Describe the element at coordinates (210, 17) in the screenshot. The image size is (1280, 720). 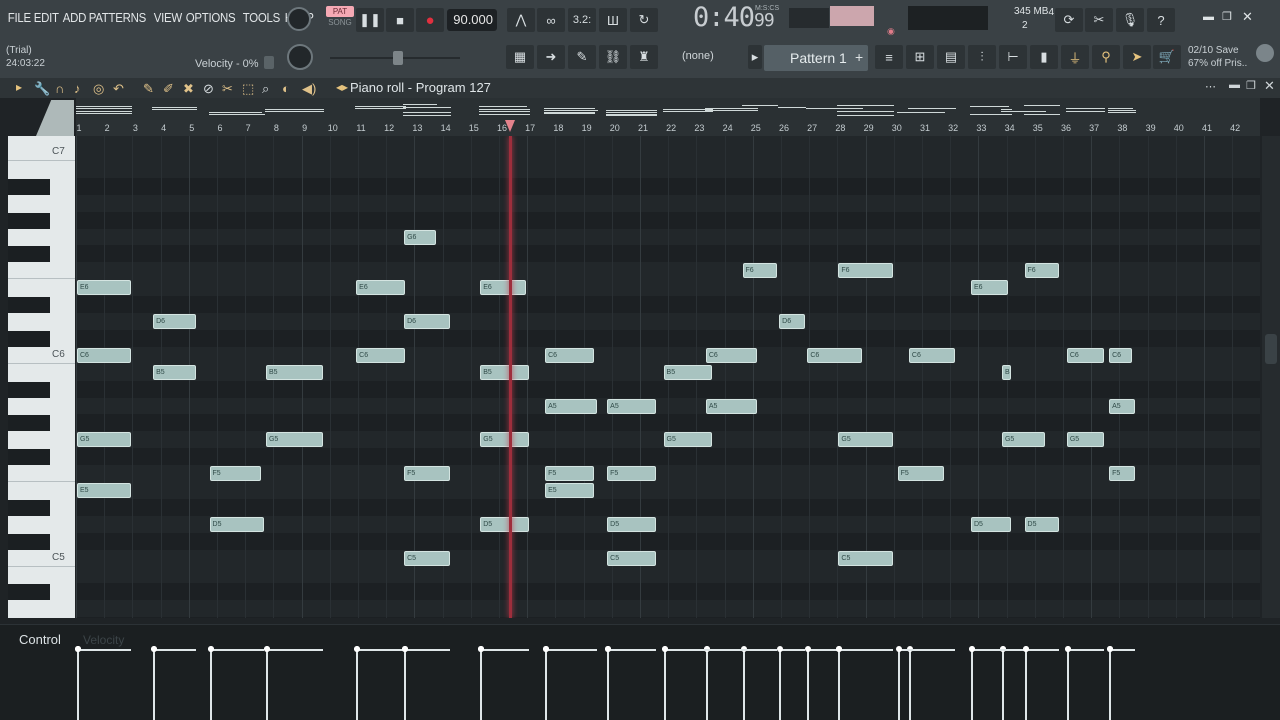
I see `menu-options: OPTIONS` at that location.